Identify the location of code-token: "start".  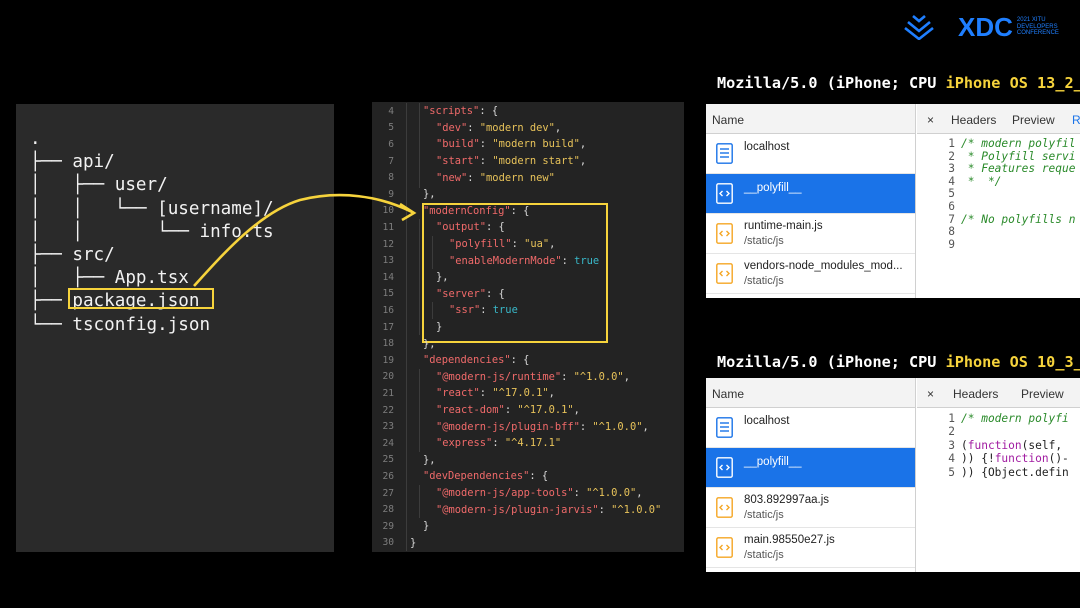
(458, 161).